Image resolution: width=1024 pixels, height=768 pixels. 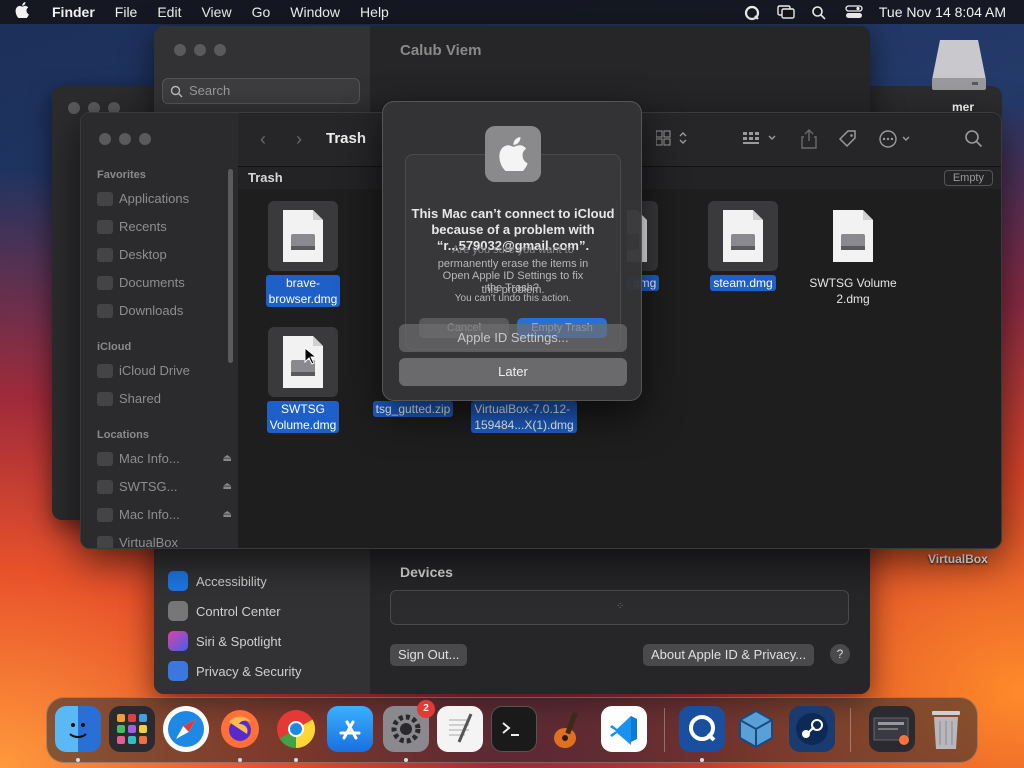 What do you see at coordinates (959, 64) in the screenshot?
I see `external-disk-icon` at bounding box center [959, 64].